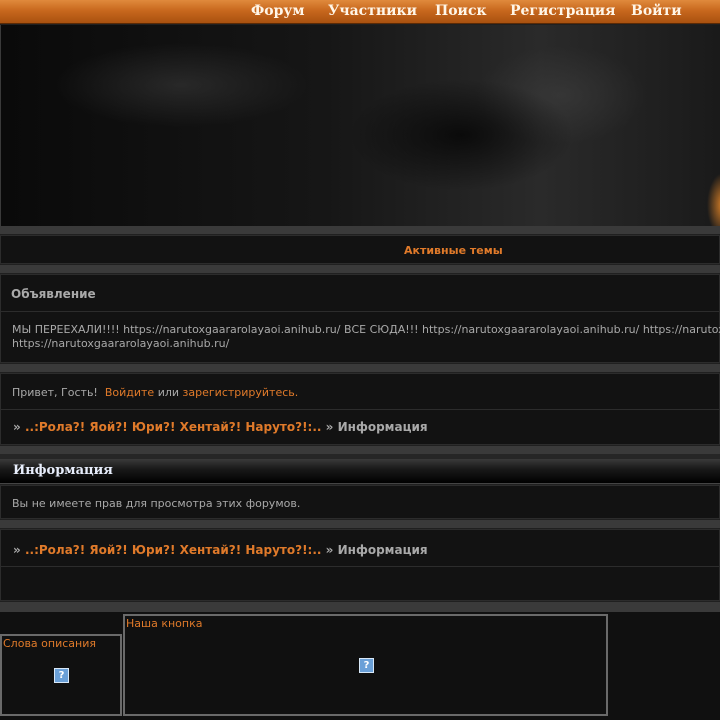  I want to click on info-title: Информация, so click(63, 470).